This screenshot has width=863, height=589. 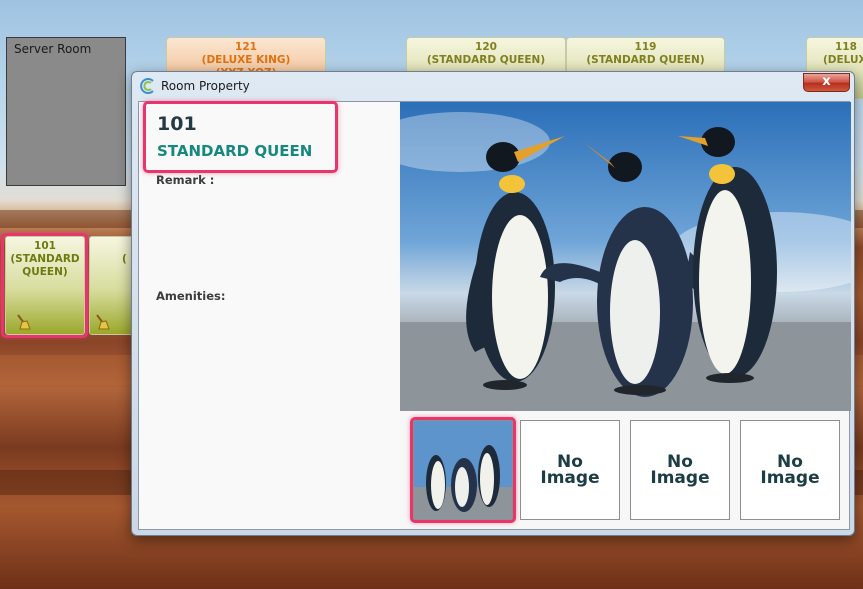 I want to click on dialog-title: Room Property, so click(x=205, y=86).